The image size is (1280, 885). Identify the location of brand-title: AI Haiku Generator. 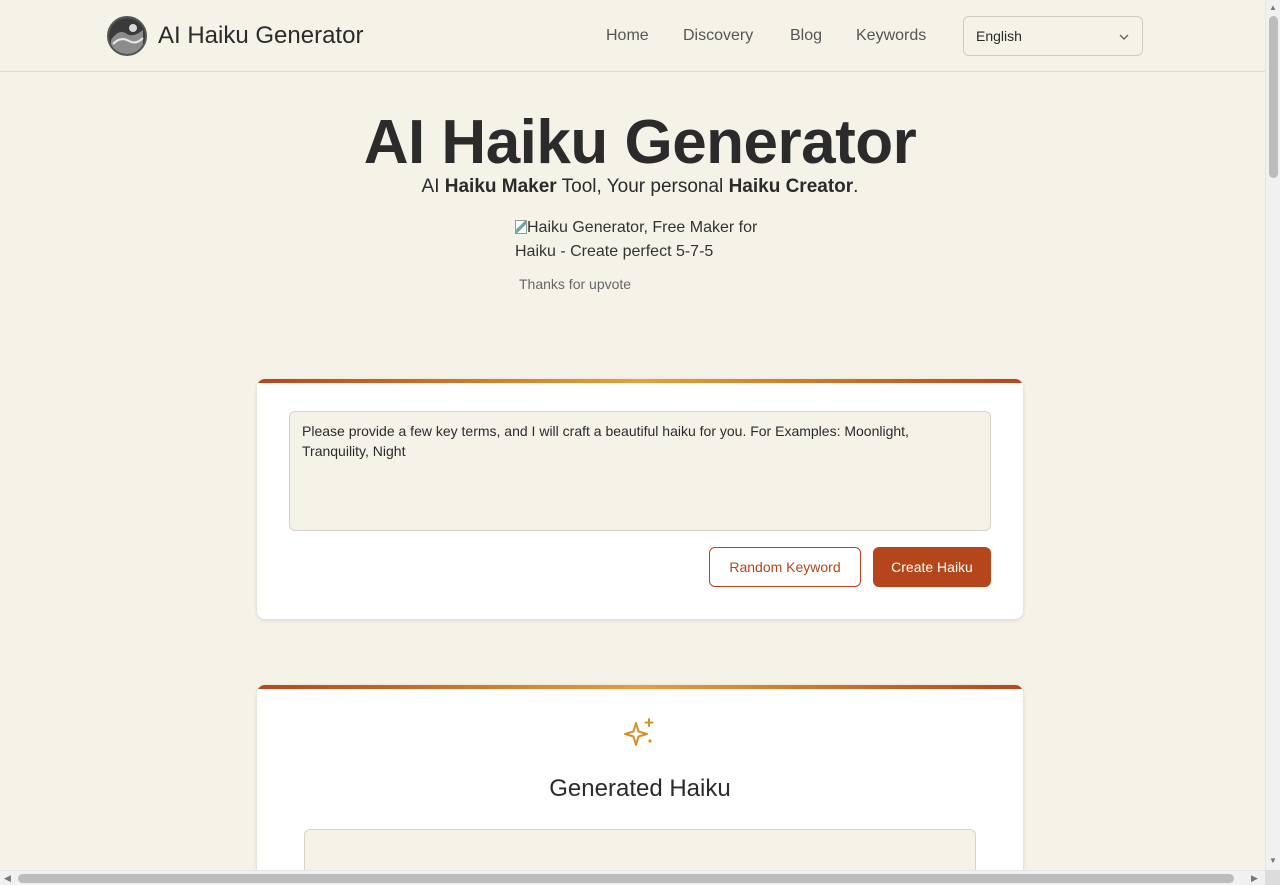
(260, 36).